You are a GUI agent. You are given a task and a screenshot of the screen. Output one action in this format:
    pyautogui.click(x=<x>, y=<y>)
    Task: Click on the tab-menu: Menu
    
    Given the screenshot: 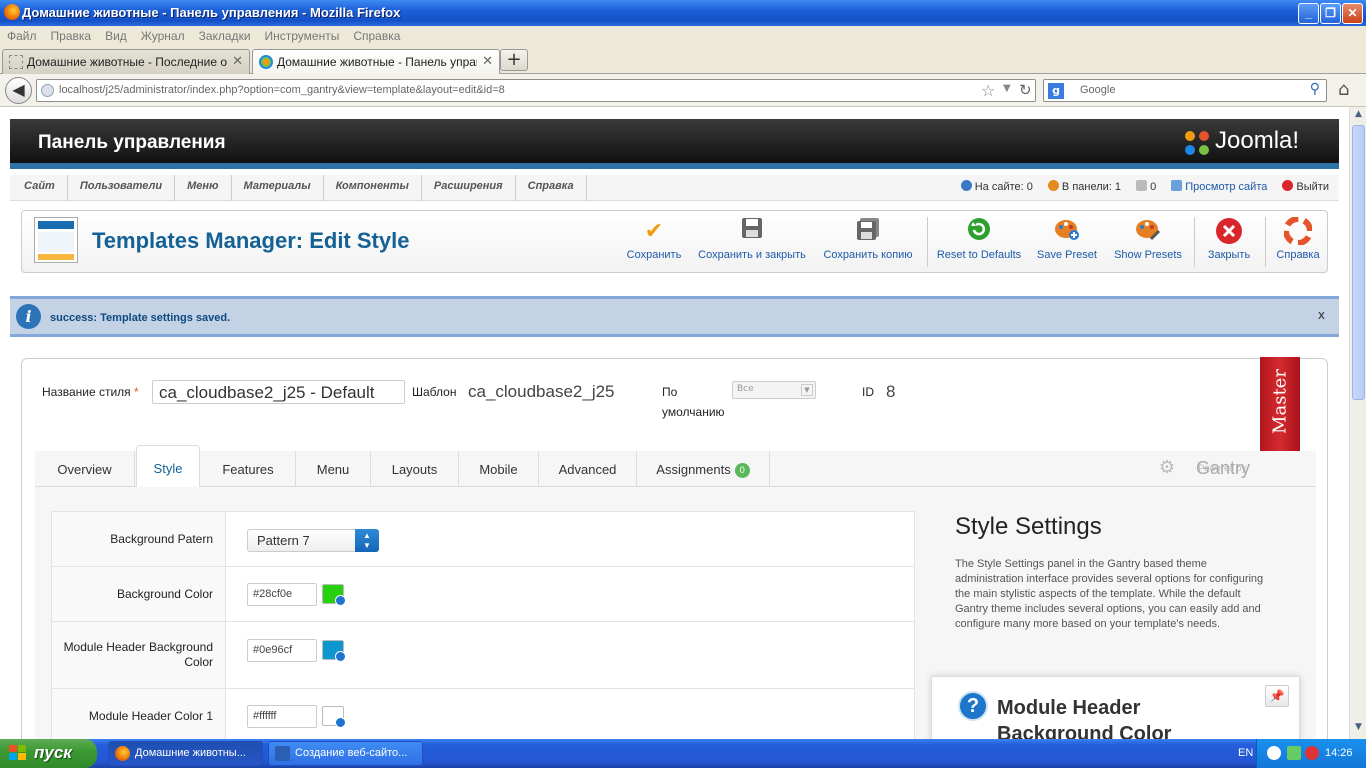 What is the action you would take?
    pyautogui.click(x=333, y=469)
    